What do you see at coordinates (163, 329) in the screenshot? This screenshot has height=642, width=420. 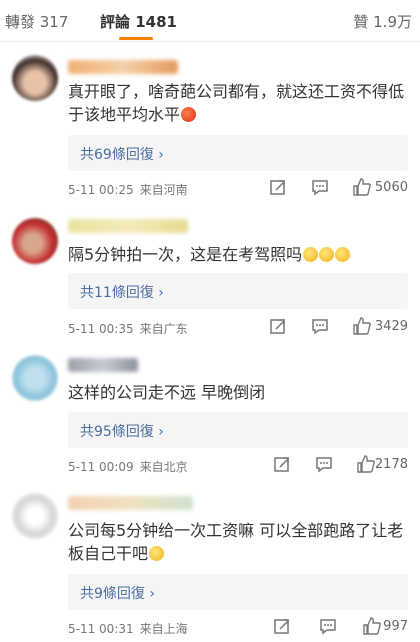 I see `location: 来自广东` at bounding box center [163, 329].